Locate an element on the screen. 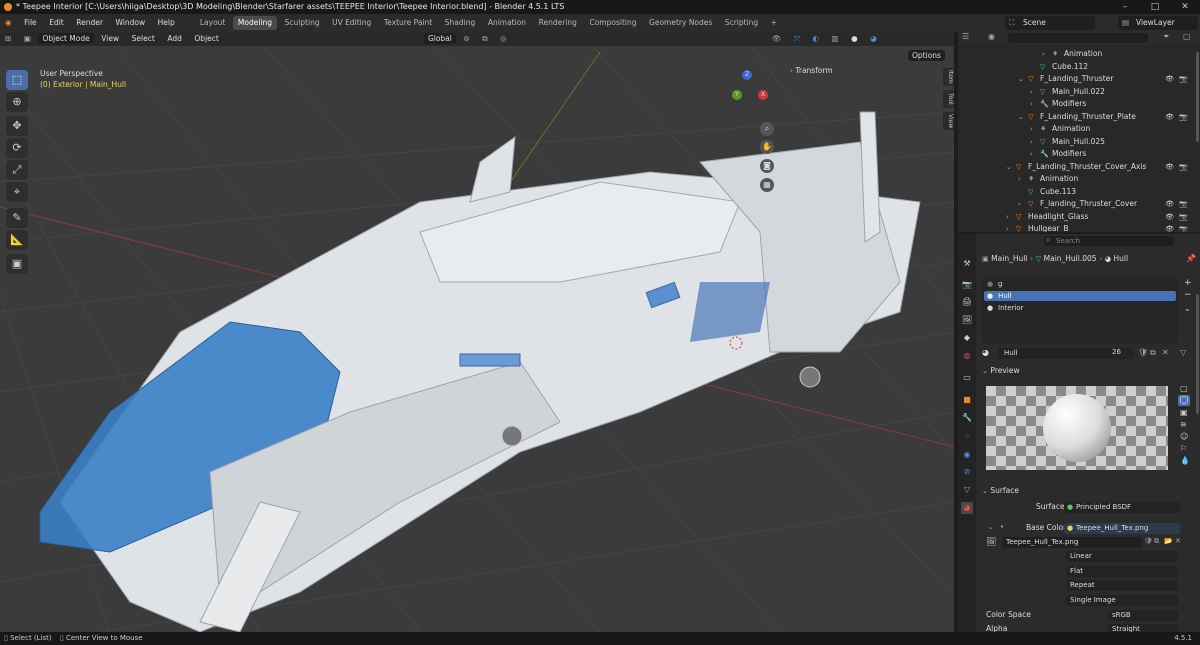  outliner-row: ⌄ ▽ F_Landing_Thruster_Cover_Axis 👁 📷 is located at coordinates (1074, 167).